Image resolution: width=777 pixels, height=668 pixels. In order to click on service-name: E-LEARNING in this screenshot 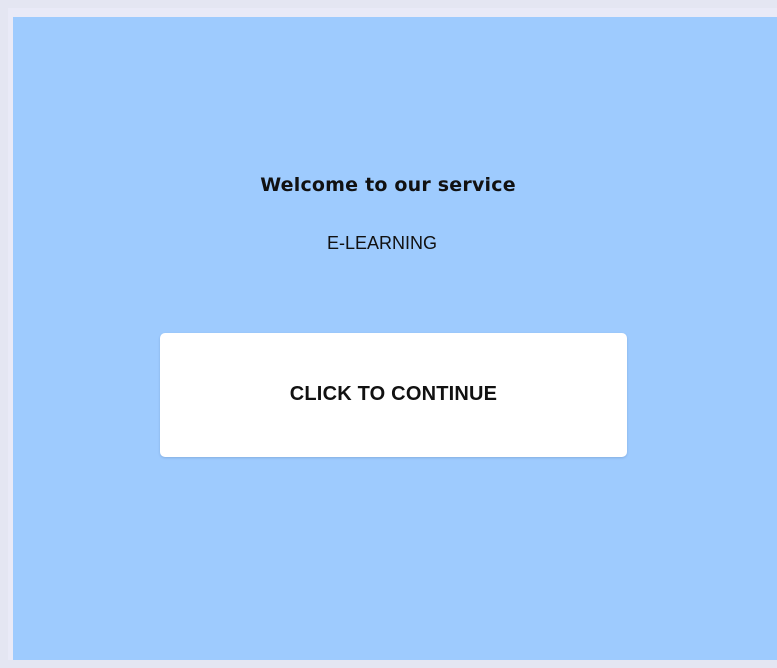, I will do `click(382, 243)`.